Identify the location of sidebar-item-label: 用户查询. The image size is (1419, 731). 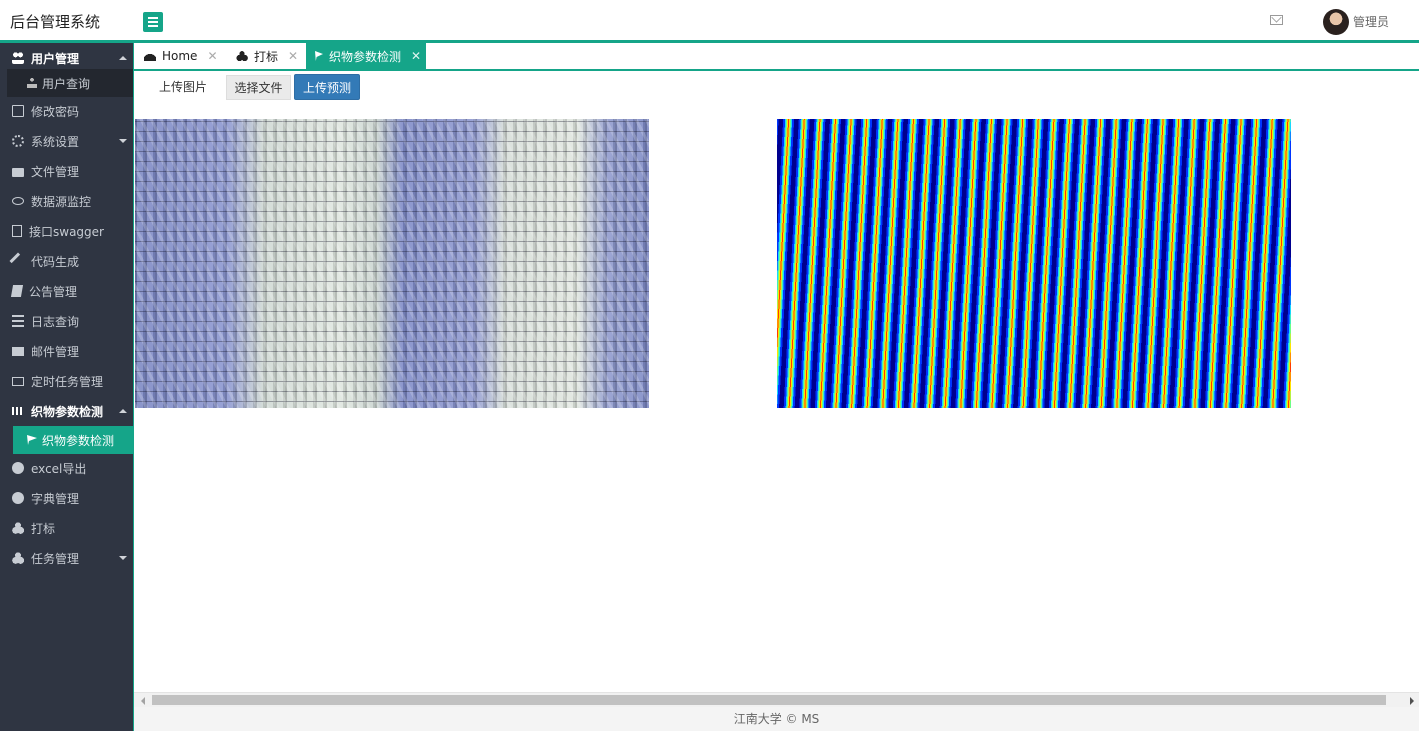
(66, 83).